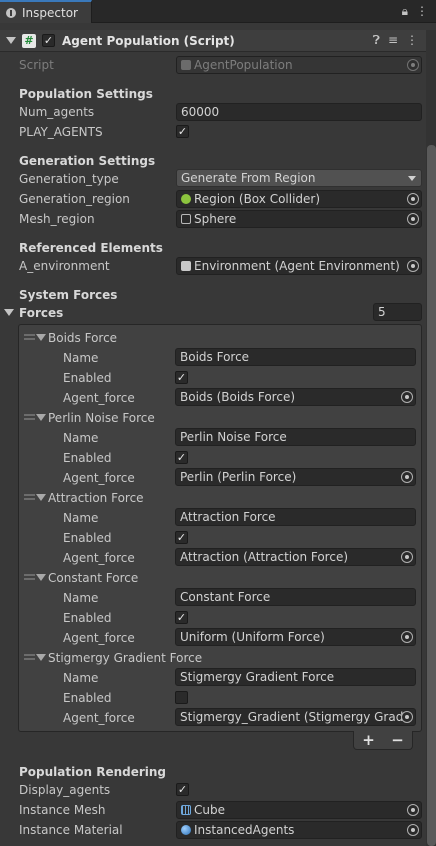  Describe the element at coordinates (148, 40) in the screenshot. I see `component-title: Agent Population (Script)` at that location.